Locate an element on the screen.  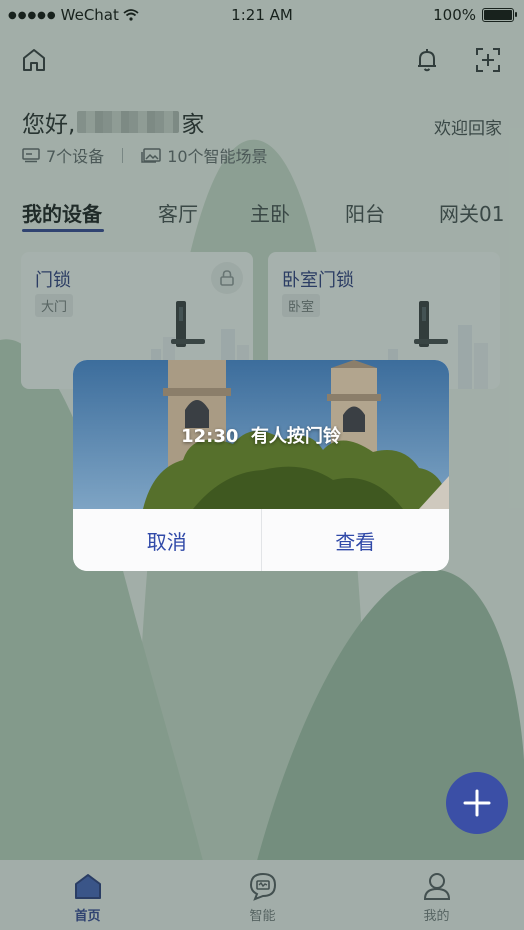
doorbell-time: 12:30 is located at coordinates (210, 436).